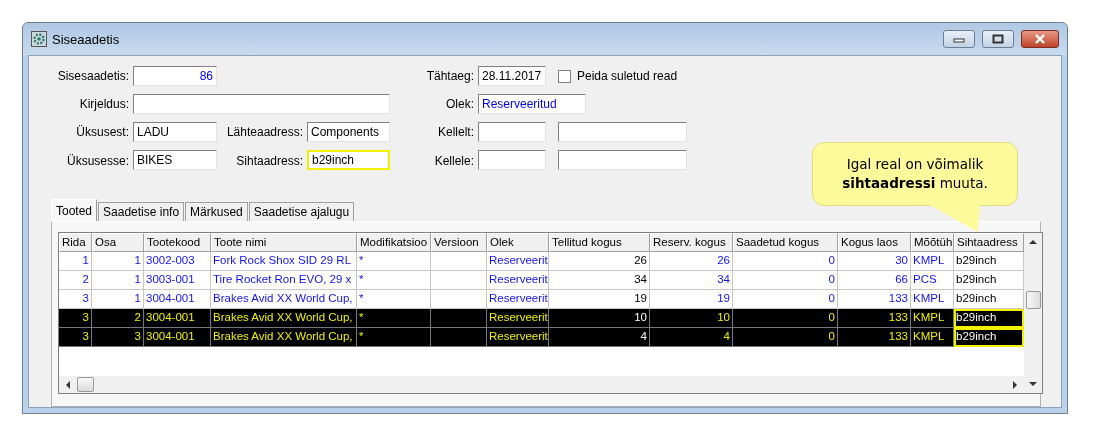  I want to click on scroll-left-icon, so click(68, 384).